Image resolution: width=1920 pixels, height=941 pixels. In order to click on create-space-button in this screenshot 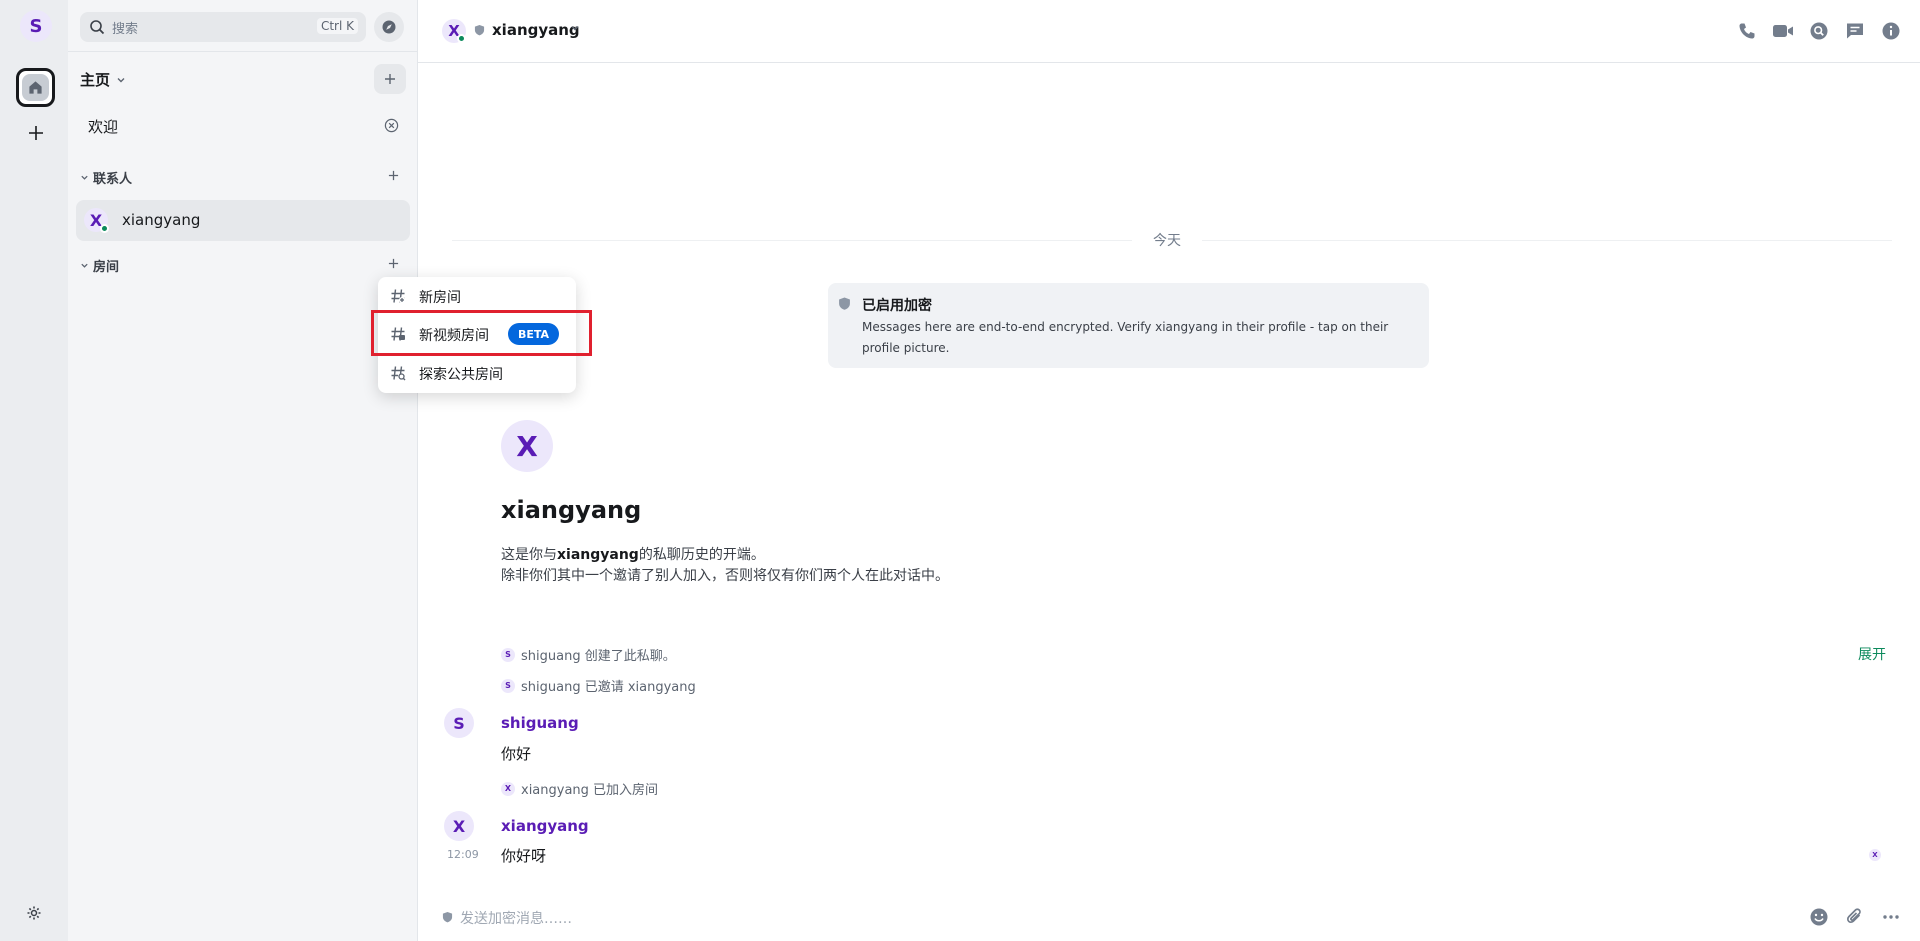, I will do `click(36, 133)`.